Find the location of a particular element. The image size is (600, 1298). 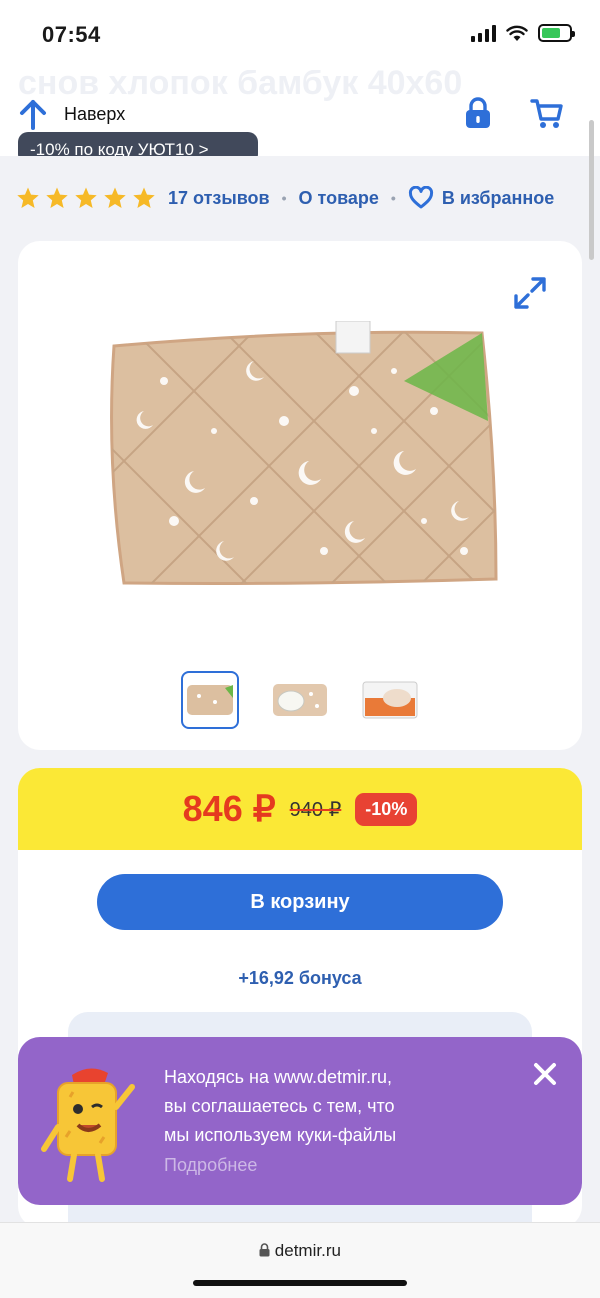

thumbnail-pillow-open-image is located at coordinates (300, 700).